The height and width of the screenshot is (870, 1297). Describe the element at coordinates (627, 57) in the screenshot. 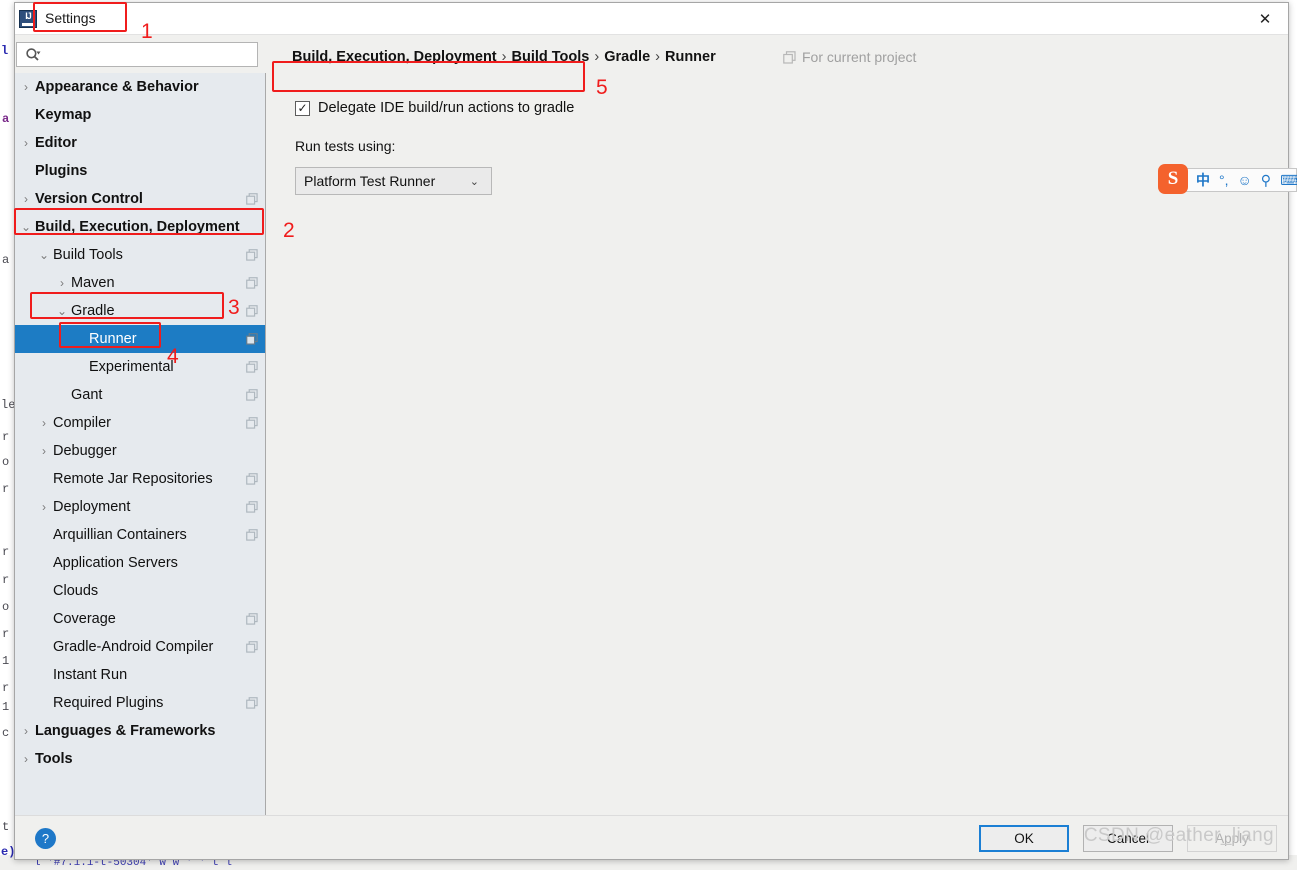

I see `breadcrumb-item: Gradle` at that location.